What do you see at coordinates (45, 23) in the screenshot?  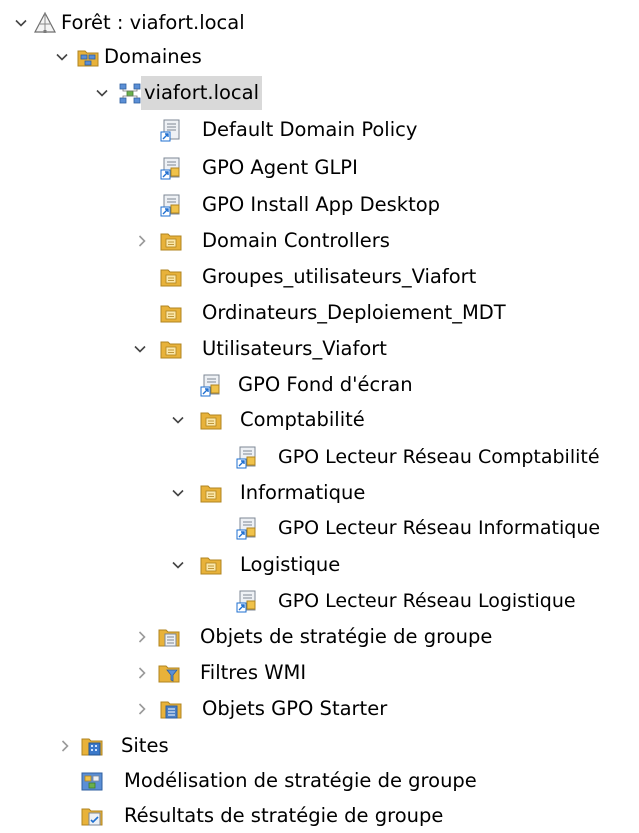 I see `forest-icon` at bounding box center [45, 23].